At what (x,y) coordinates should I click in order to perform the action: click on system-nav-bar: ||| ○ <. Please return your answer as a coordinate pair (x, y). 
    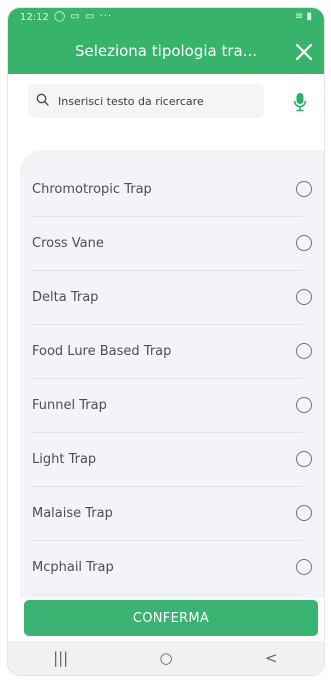
    Looking at the image, I should click on (166, 658).